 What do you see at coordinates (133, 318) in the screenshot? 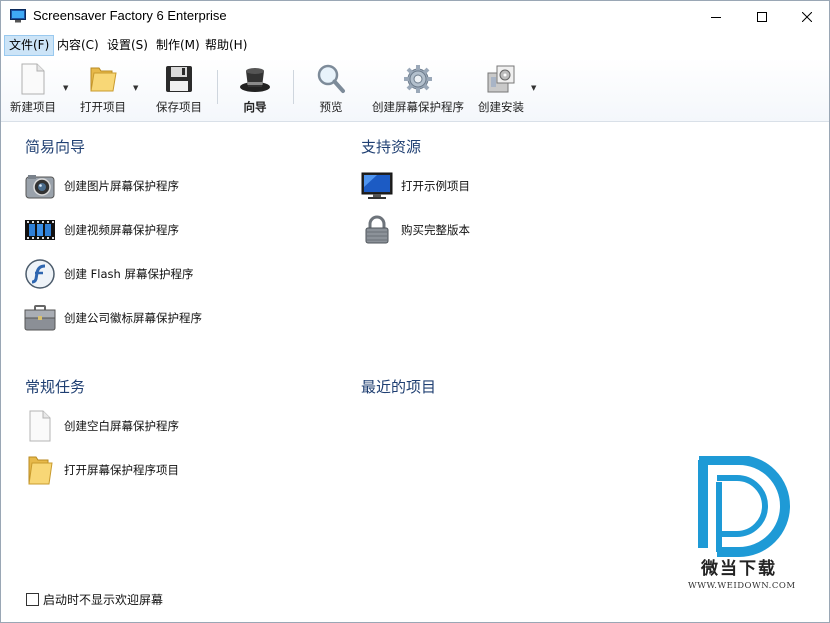
I see `create-logo-screensaver-label: 创建公司徽标屏幕保护程序` at bounding box center [133, 318].